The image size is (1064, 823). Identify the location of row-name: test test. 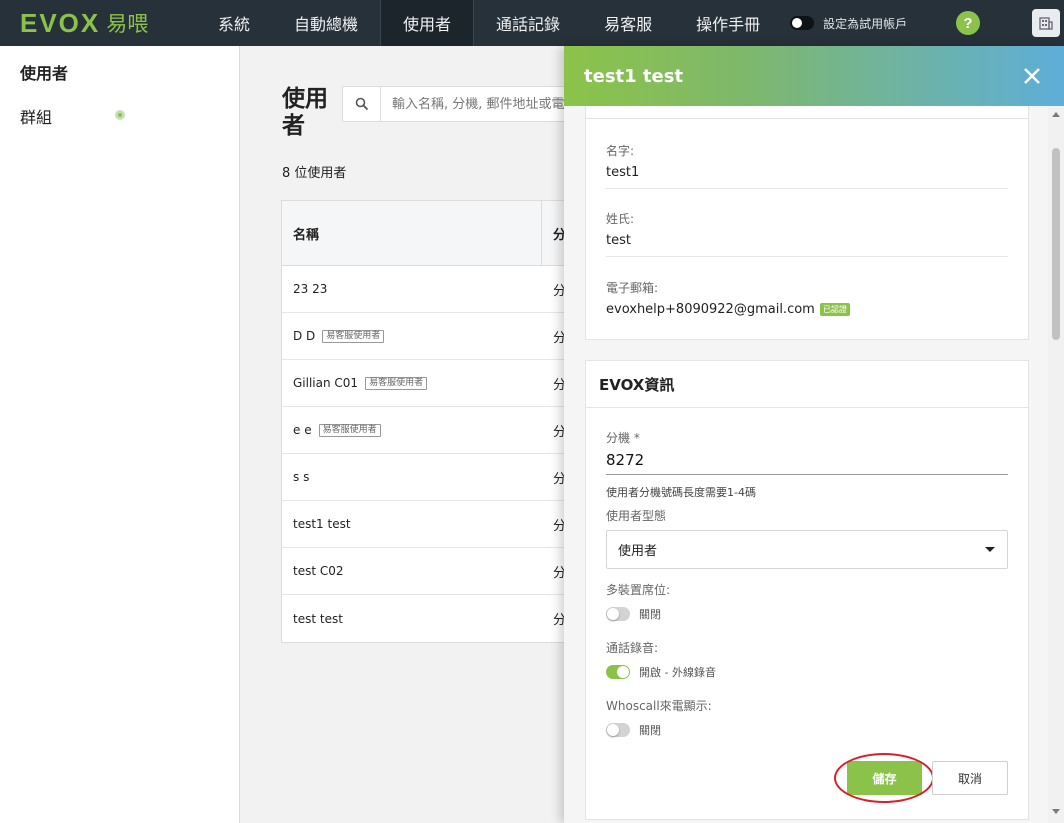
(318, 618).